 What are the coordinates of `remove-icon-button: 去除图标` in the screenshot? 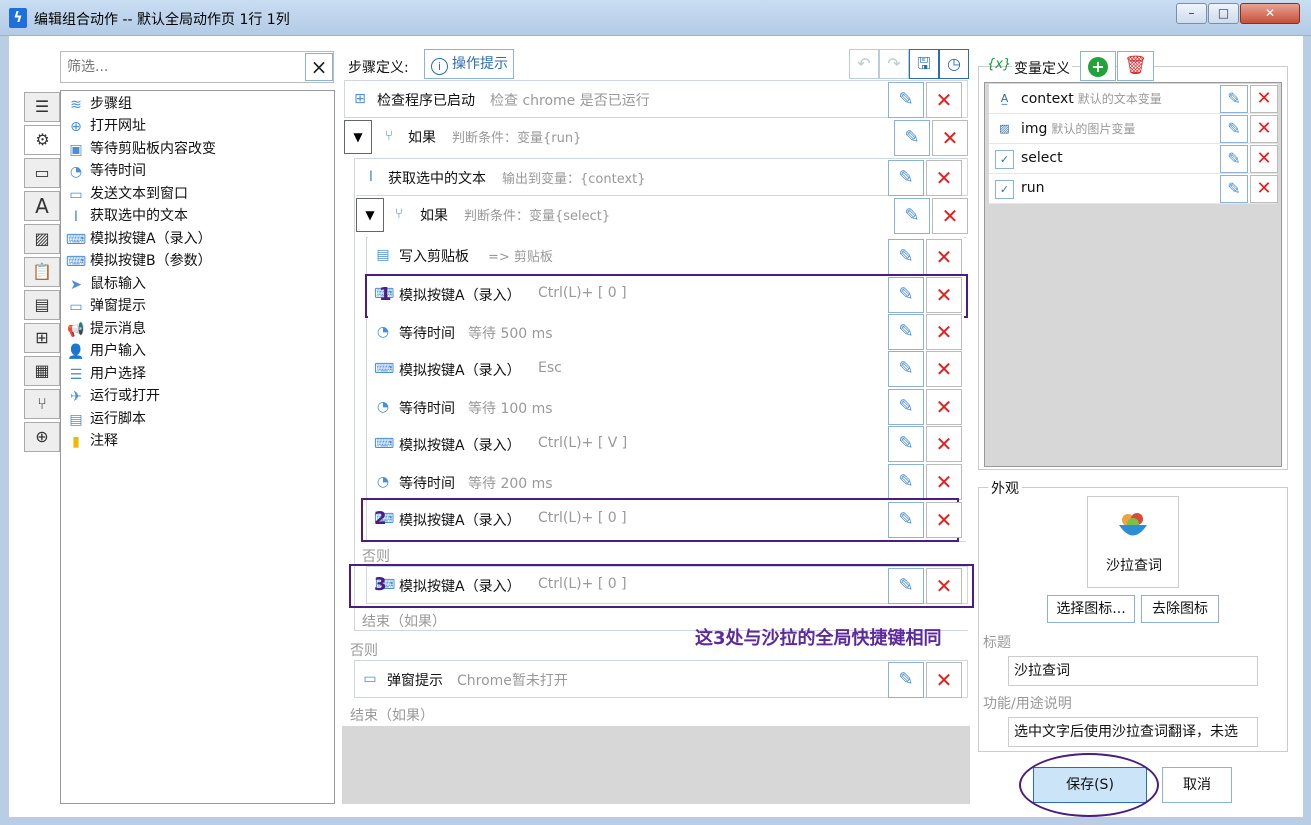 It's located at (1180, 609).